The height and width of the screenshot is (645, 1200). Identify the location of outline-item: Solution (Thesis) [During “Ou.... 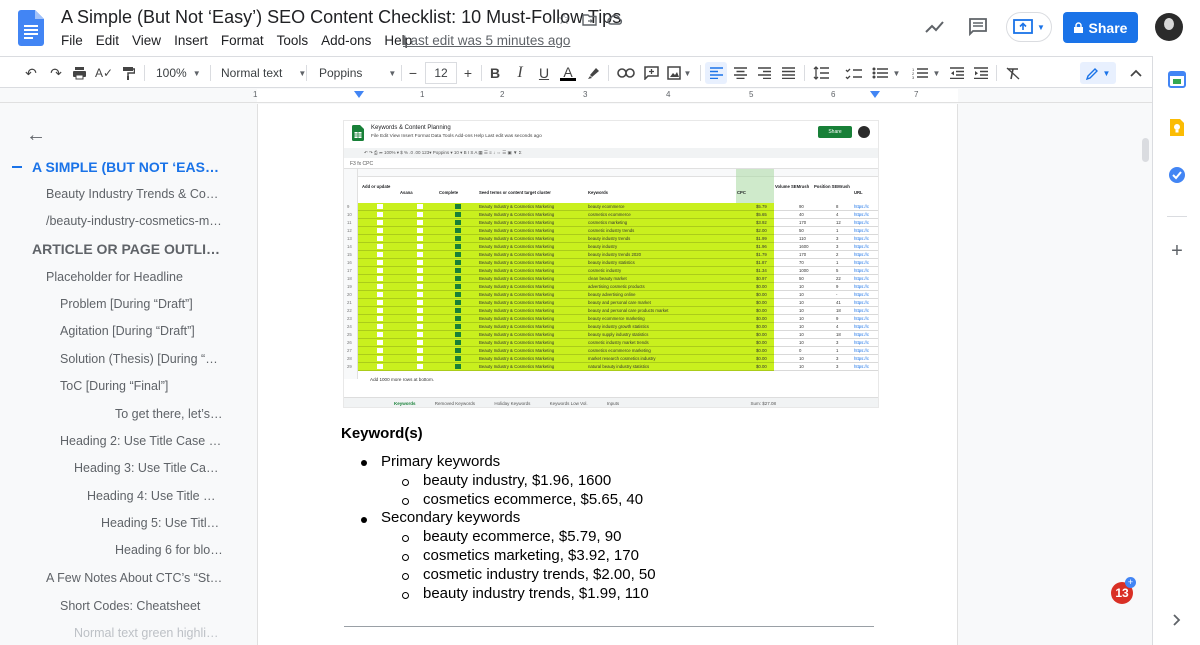
(142, 359).